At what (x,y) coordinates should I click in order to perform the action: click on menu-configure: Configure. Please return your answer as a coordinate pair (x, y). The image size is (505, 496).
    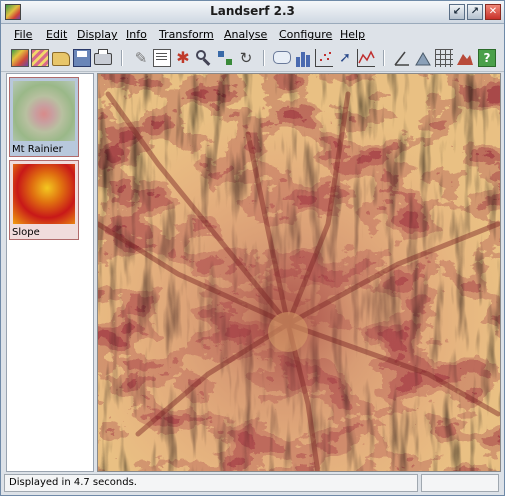
    Looking at the image, I should click on (305, 34).